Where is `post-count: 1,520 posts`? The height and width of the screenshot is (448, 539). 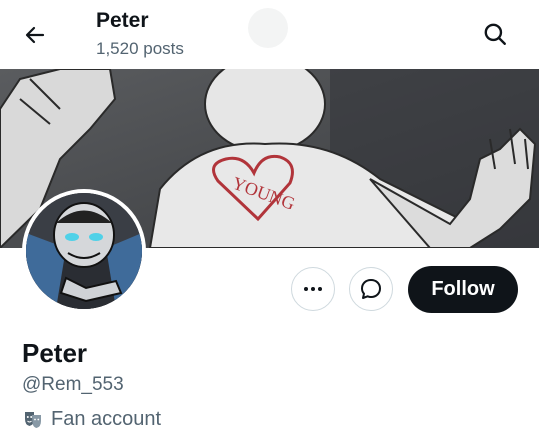
post-count: 1,520 posts is located at coordinates (140, 48).